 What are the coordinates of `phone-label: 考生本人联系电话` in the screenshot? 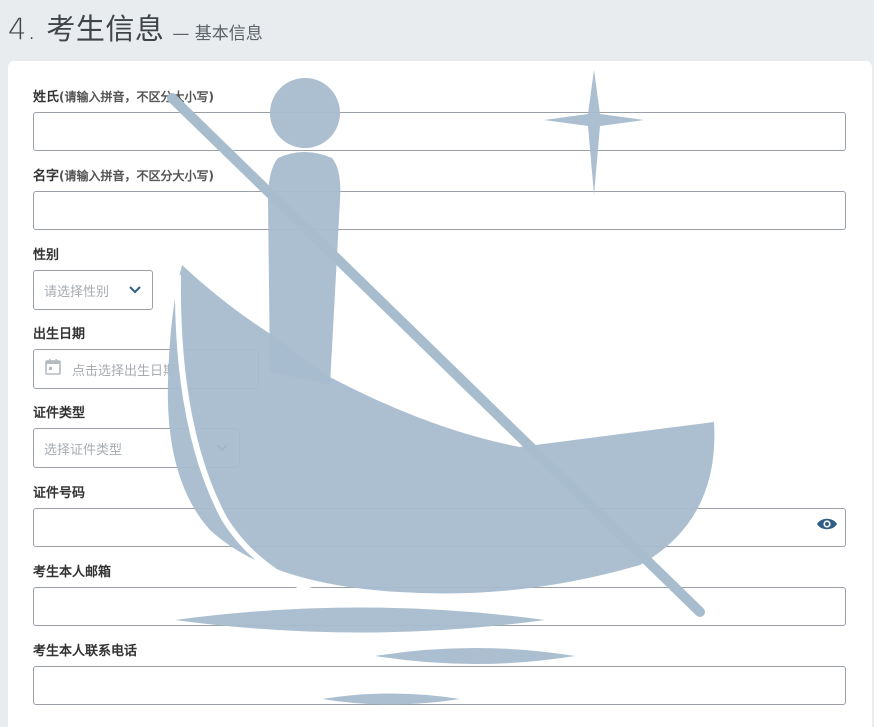 It's located at (85, 651).